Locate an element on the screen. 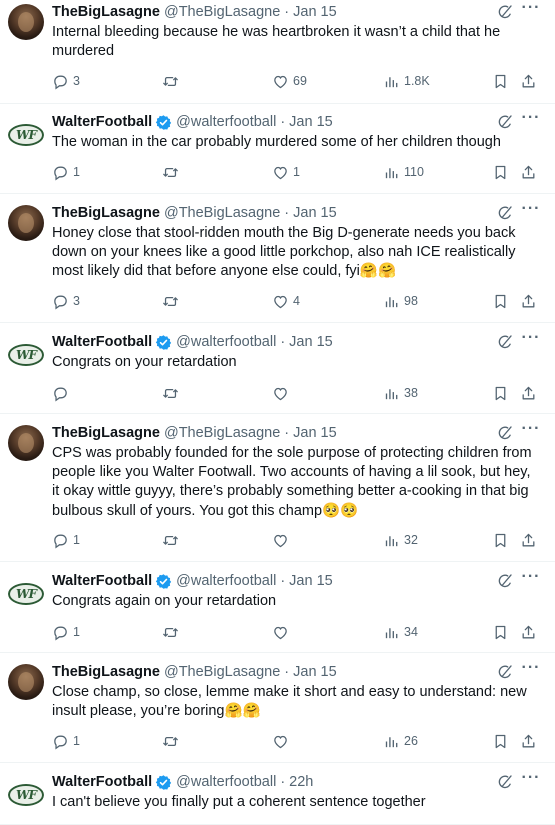 This screenshot has width=555, height=825. views-button: 98 is located at coordinates (400, 301).